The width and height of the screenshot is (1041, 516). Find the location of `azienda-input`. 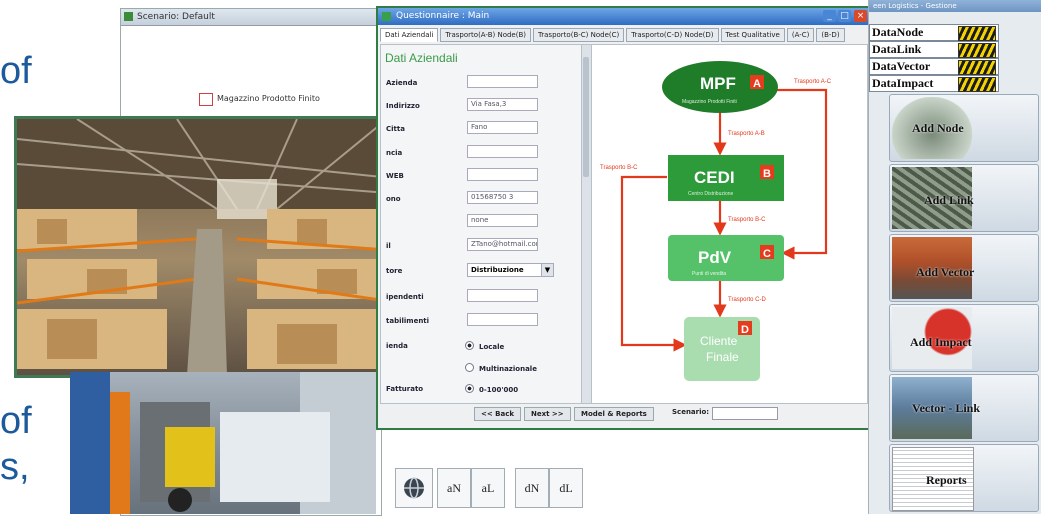

azienda-input is located at coordinates (502, 81).